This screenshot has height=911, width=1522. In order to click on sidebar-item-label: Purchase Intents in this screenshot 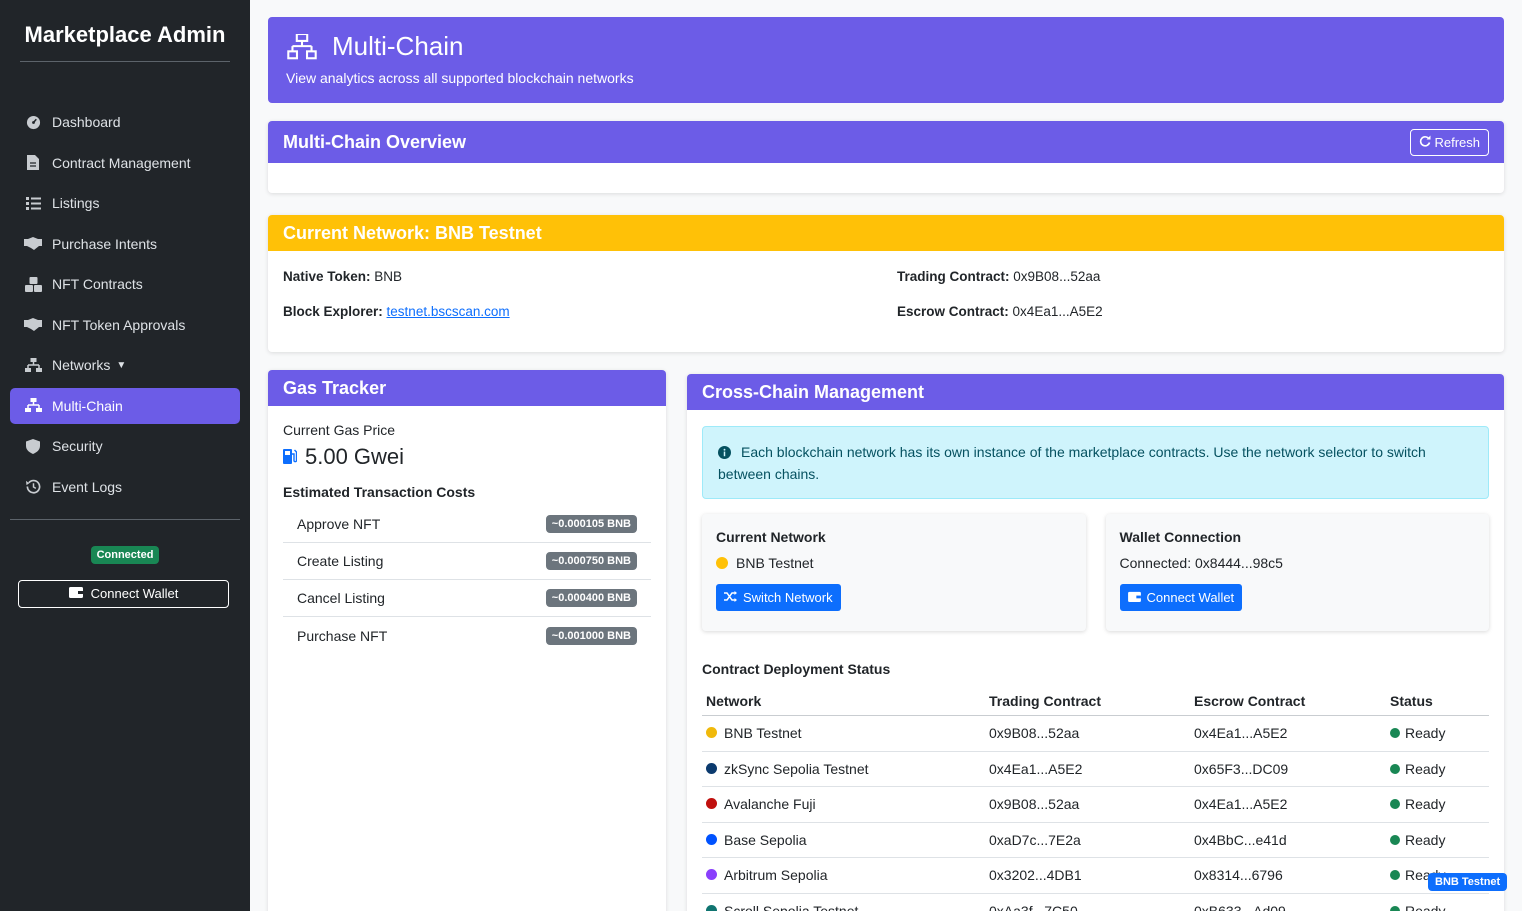, I will do `click(105, 243)`.